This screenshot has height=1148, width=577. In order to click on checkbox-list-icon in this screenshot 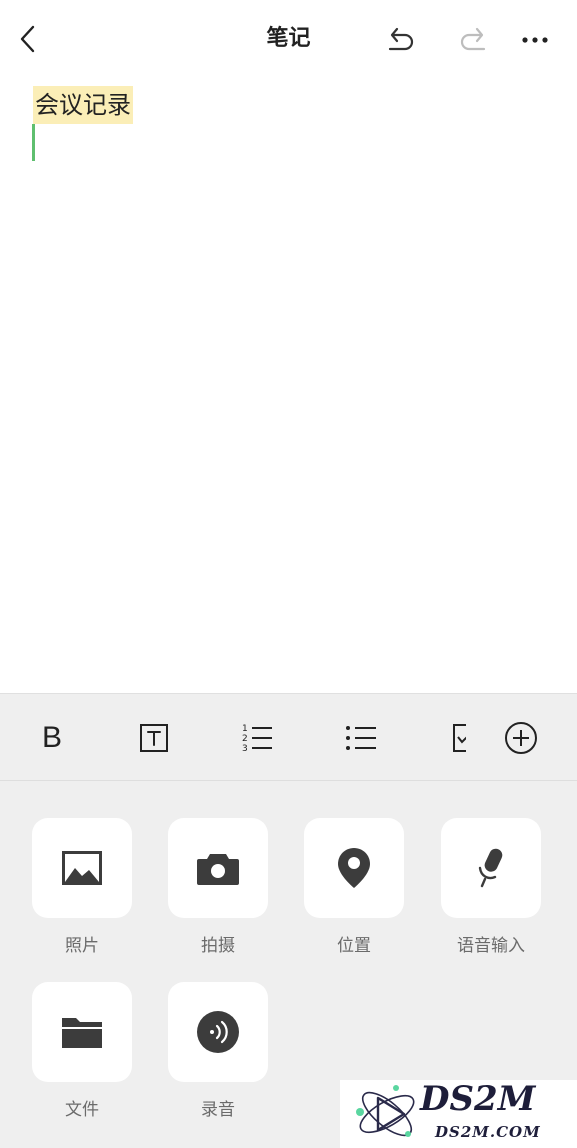, I will do `click(459, 738)`.